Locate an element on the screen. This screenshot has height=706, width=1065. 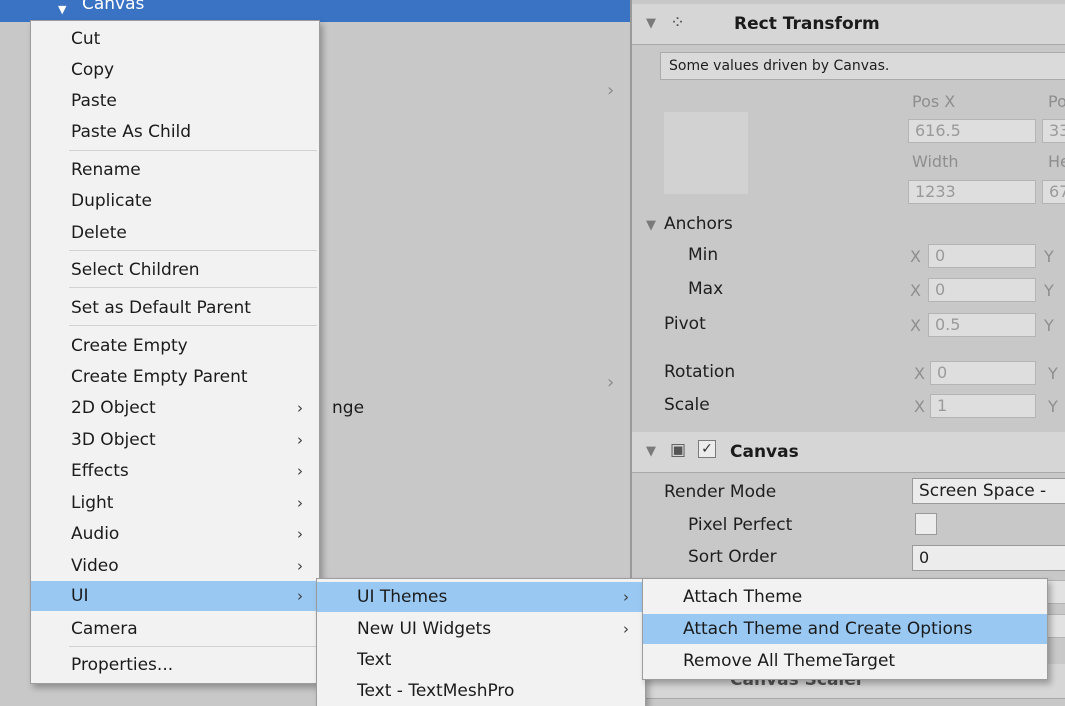
menu-item-label: Attach Theme is located at coordinates (743, 597).